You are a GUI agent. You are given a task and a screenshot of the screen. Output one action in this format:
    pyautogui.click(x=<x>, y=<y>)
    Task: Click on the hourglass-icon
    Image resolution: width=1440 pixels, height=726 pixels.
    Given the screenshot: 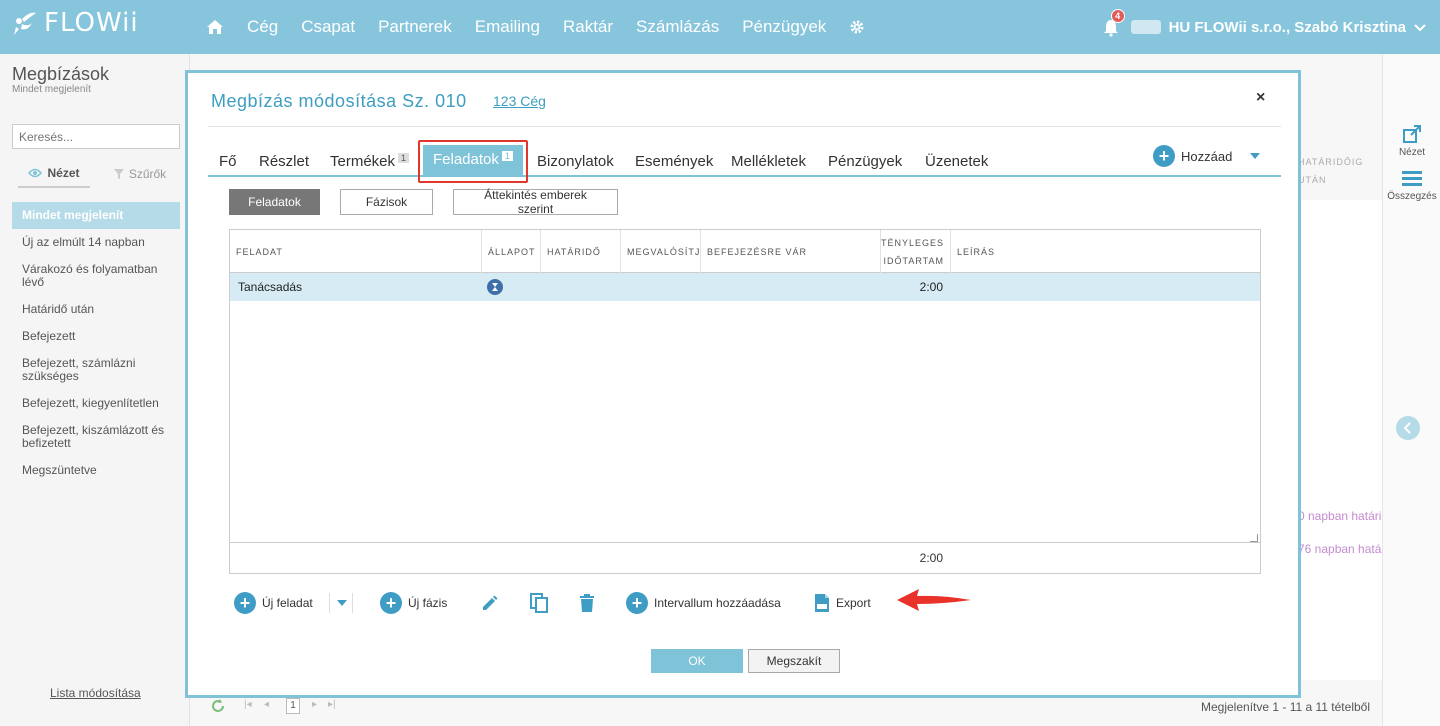 What is the action you would take?
    pyautogui.click(x=495, y=287)
    